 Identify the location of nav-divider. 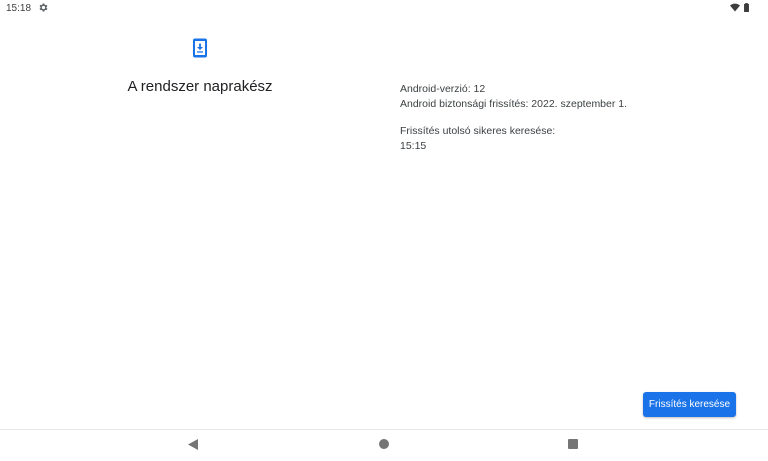
(384, 429).